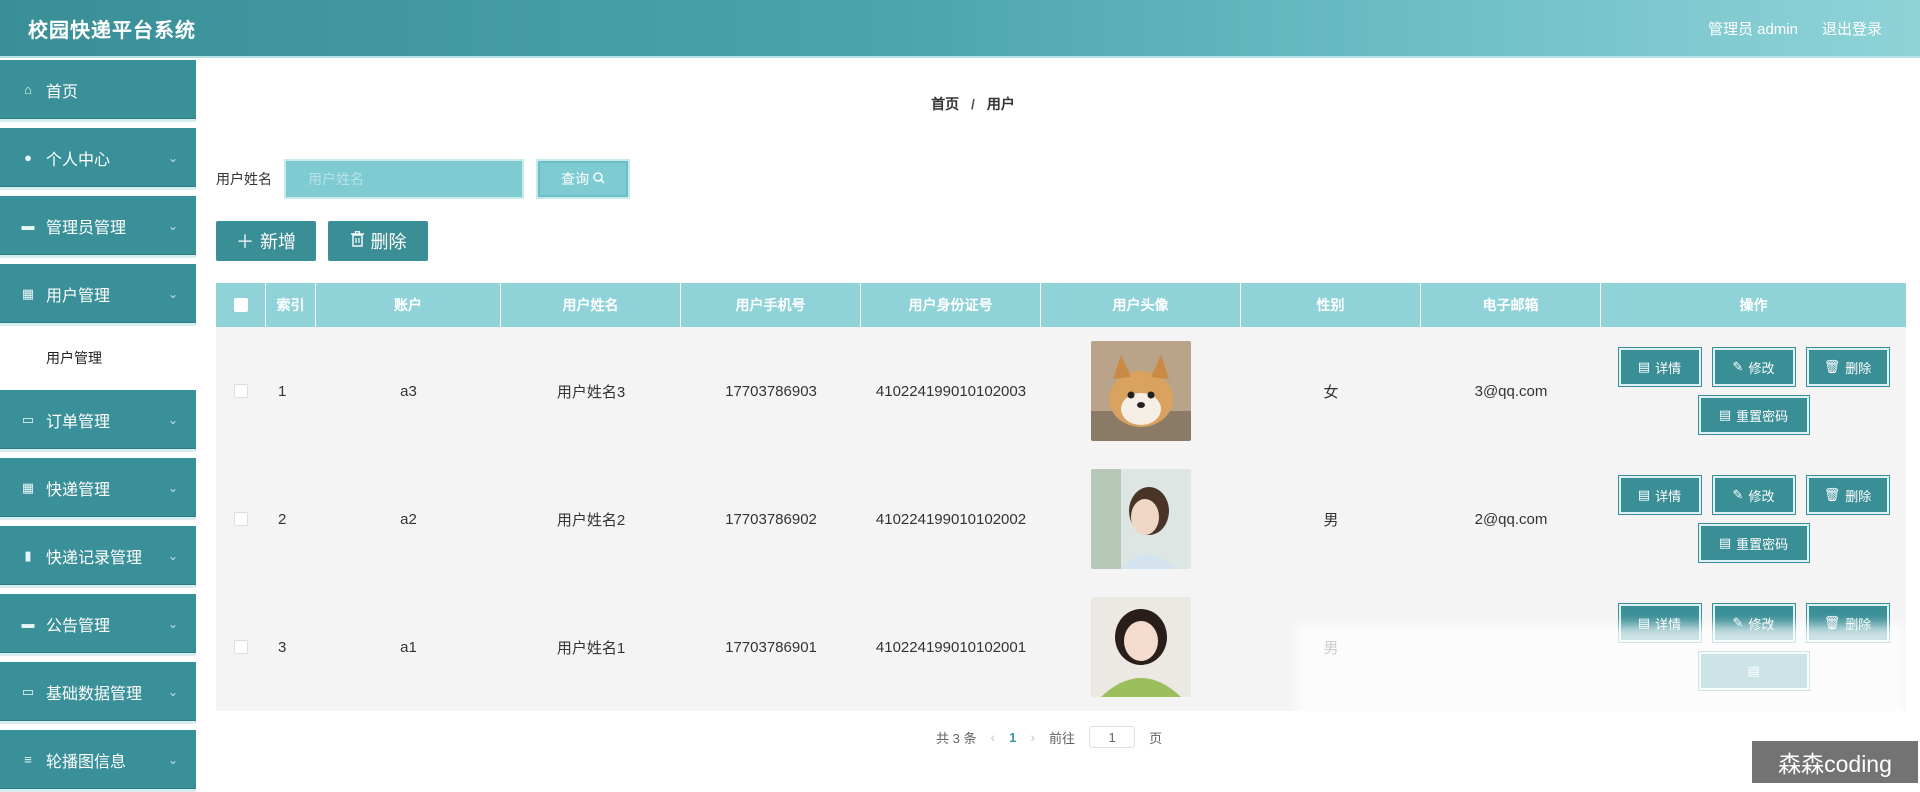  Describe the element at coordinates (1032, 737) in the screenshot. I see `chevron-right-icon: ›` at that location.